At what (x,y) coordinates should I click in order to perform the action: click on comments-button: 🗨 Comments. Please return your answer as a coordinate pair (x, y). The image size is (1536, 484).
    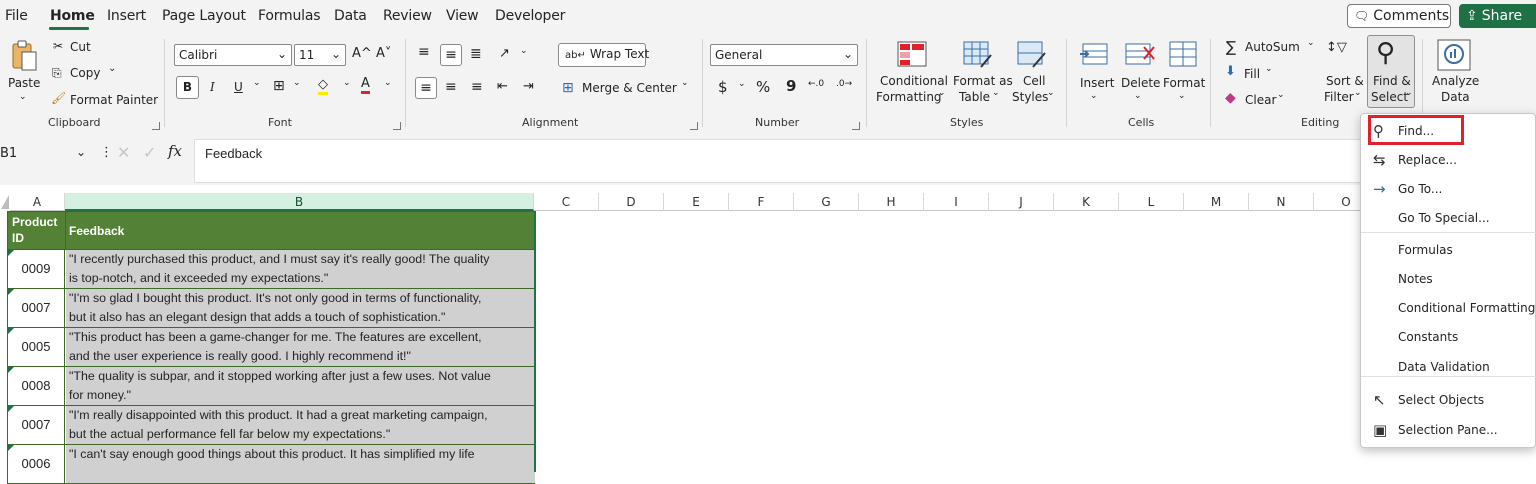
    Looking at the image, I should click on (1399, 16).